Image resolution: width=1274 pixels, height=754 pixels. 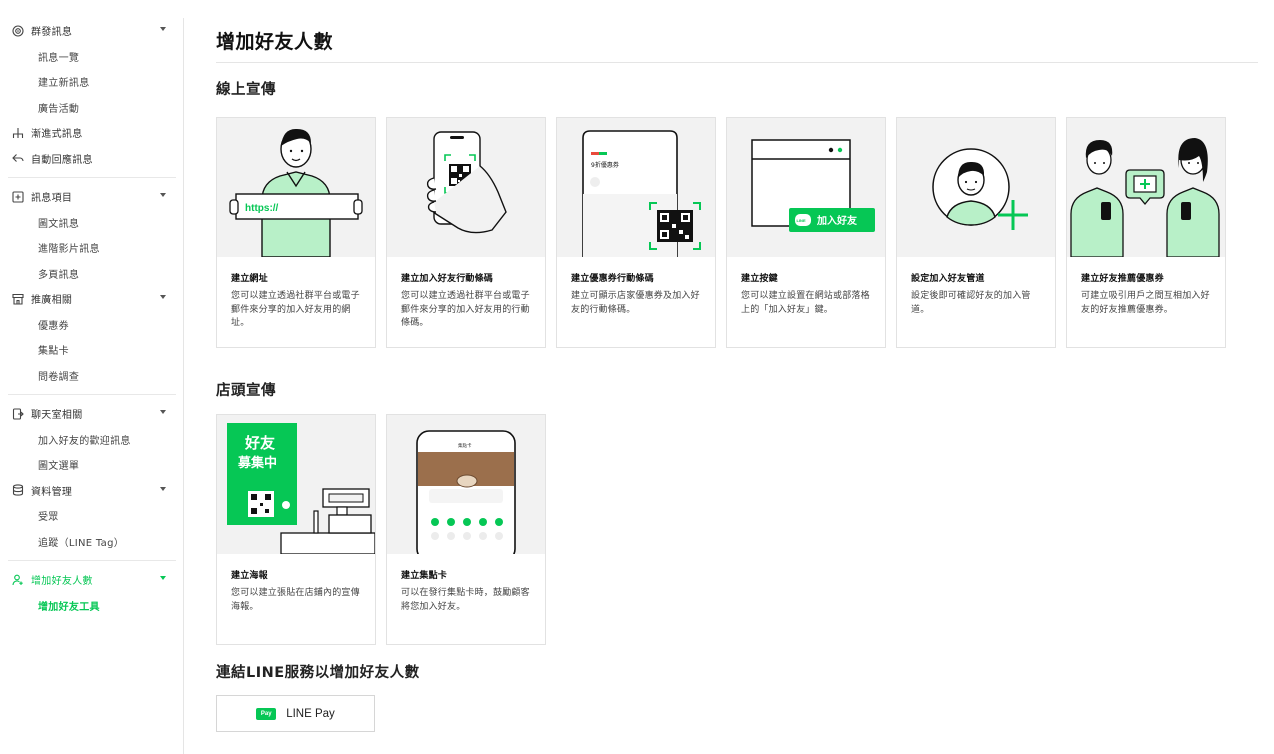 I want to click on card-title: 建立優惠券行動條碼, so click(x=612, y=279).